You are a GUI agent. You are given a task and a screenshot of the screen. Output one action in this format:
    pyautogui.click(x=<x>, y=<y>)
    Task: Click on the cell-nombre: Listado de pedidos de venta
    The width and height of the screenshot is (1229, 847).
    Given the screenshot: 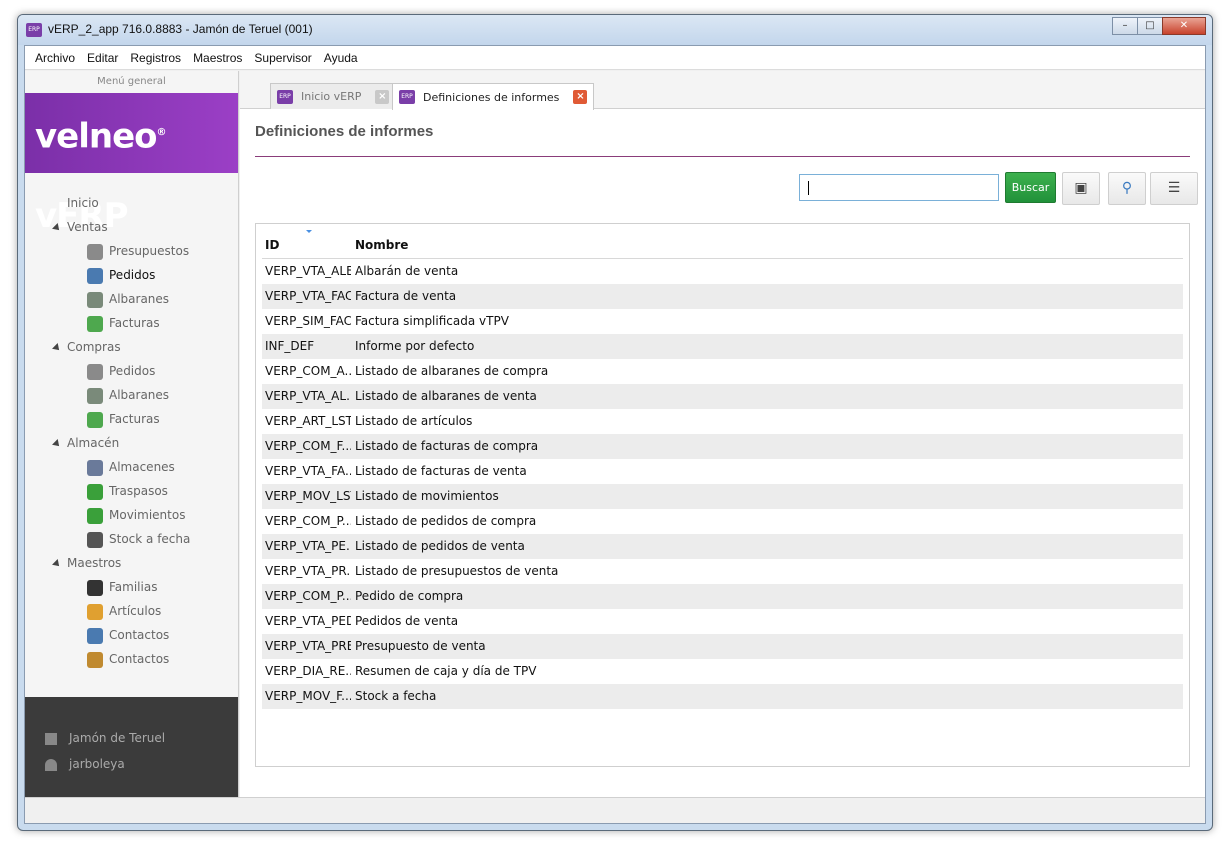 What is the action you would take?
    pyautogui.click(x=440, y=546)
    